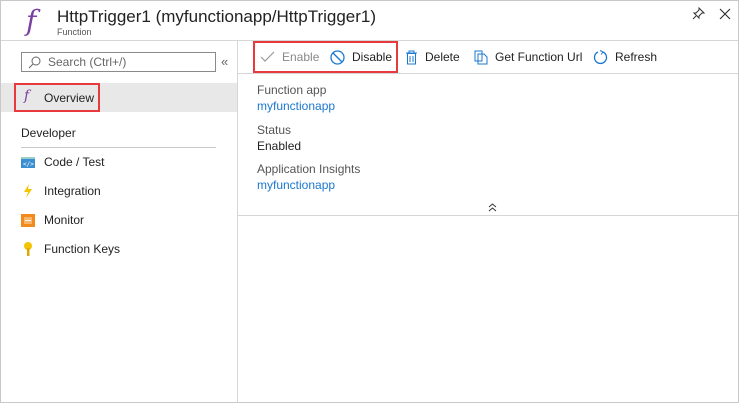  I want to click on sidebar-item-integration: Integration, so click(61, 191).